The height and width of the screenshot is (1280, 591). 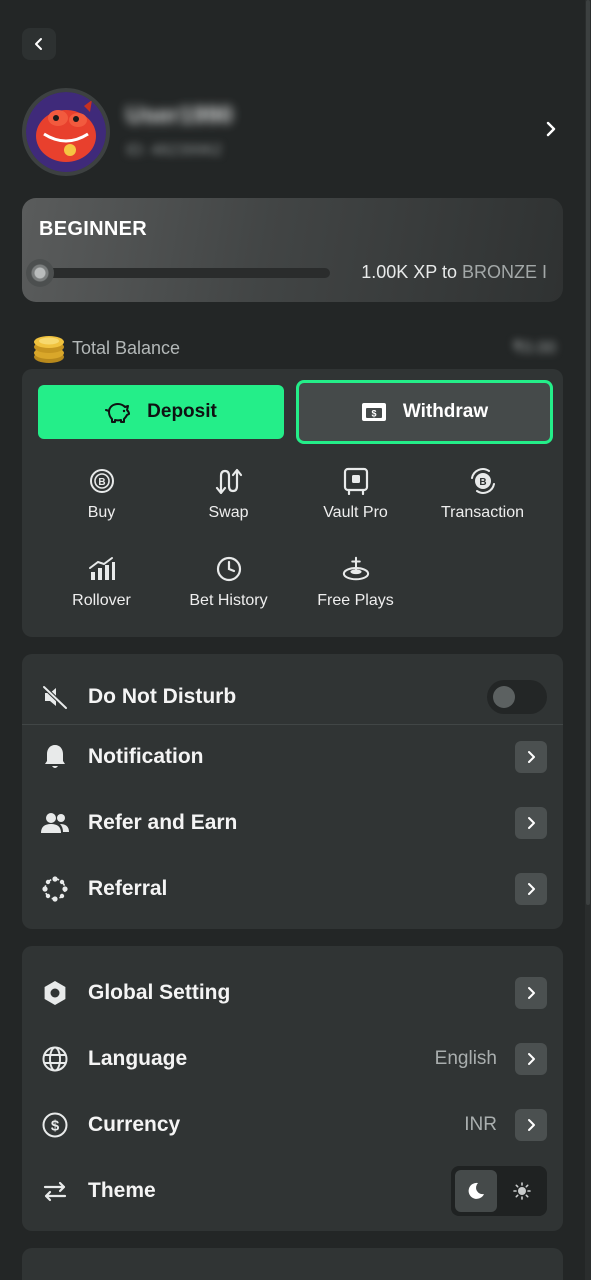 What do you see at coordinates (101, 512) in the screenshot?
I see `action-label: Buy` at bounding box center [101, 512].